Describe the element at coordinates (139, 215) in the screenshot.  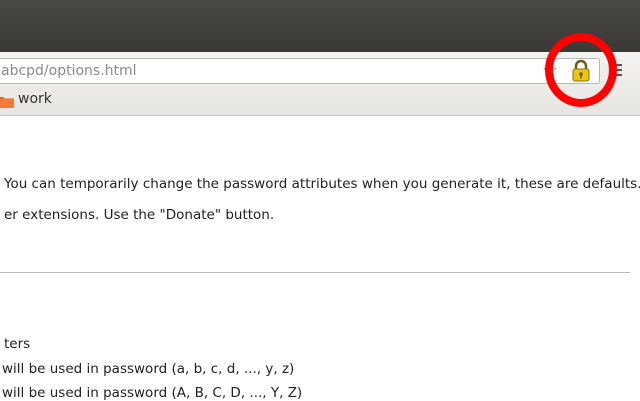
I see `donate-note: er extensions. Use the "Donate" button.` at that location.